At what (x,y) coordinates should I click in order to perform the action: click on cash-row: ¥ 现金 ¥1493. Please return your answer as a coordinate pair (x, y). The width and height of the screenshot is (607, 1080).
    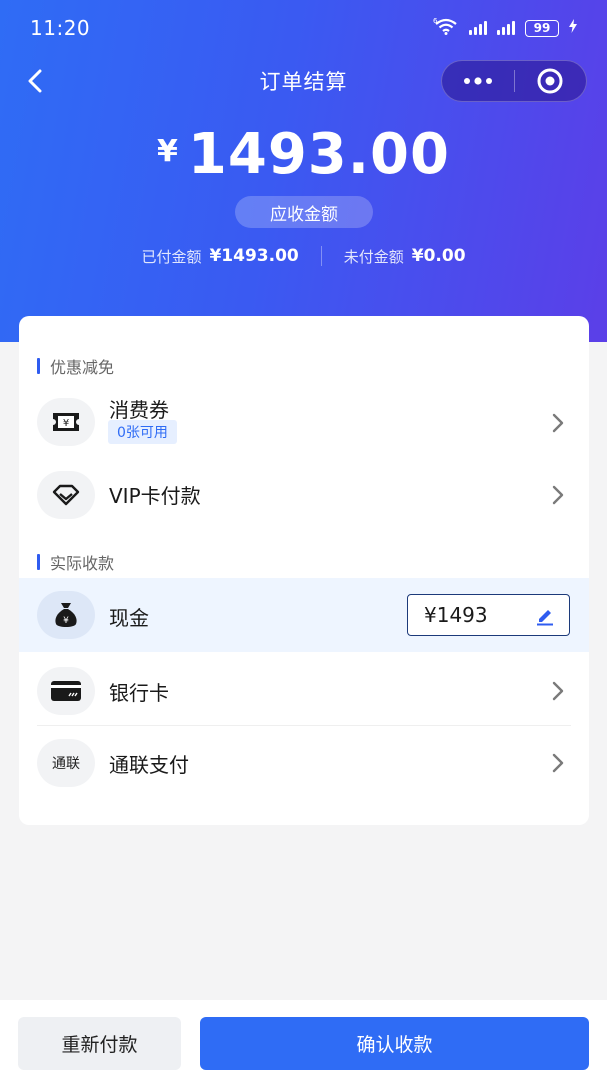
    Looking at the image, I should click on (304, 615).